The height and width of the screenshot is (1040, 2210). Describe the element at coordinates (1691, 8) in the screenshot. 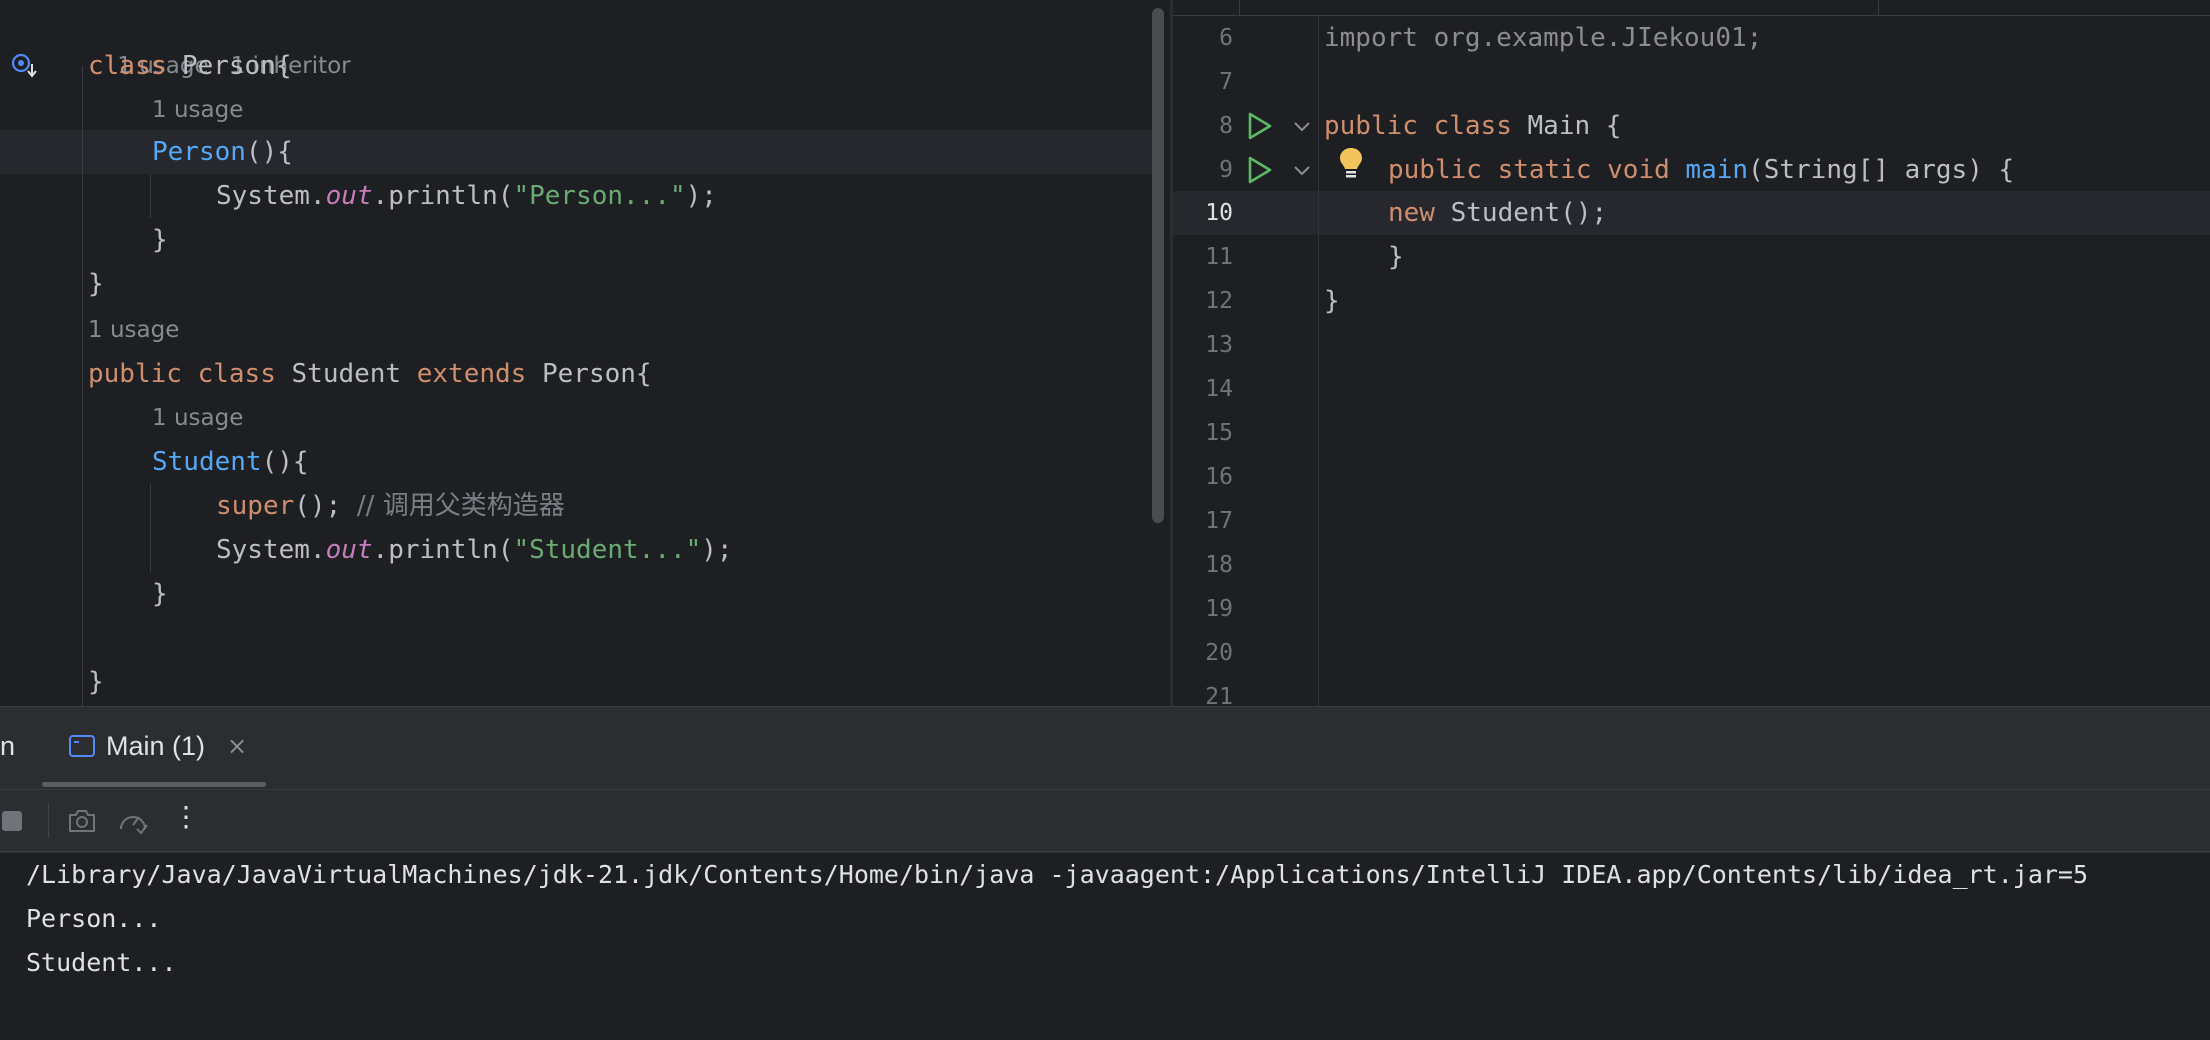

I see `editor-top-strip` at that location.